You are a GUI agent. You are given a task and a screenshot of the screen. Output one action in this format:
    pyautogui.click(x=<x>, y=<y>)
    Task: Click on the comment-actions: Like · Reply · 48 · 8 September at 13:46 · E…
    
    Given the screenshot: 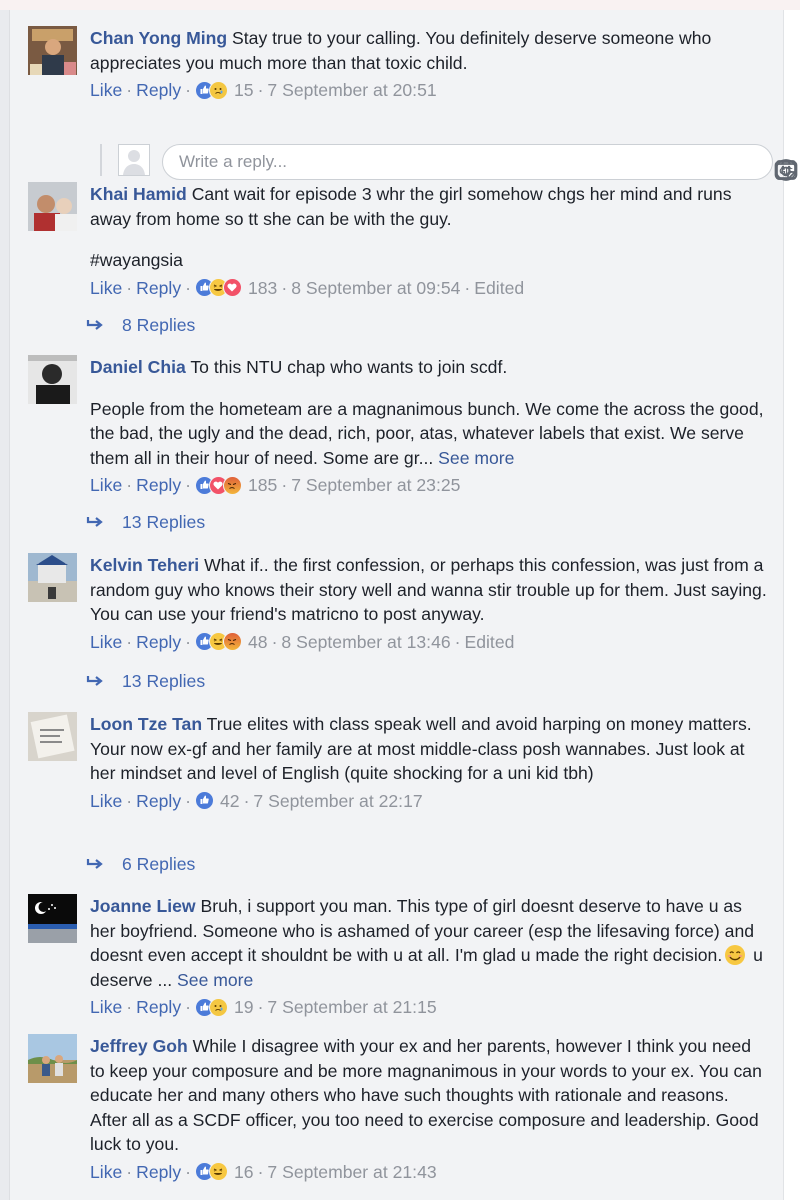 What is the action you would take?
    pyautogui.click(x=302, y=642)
    